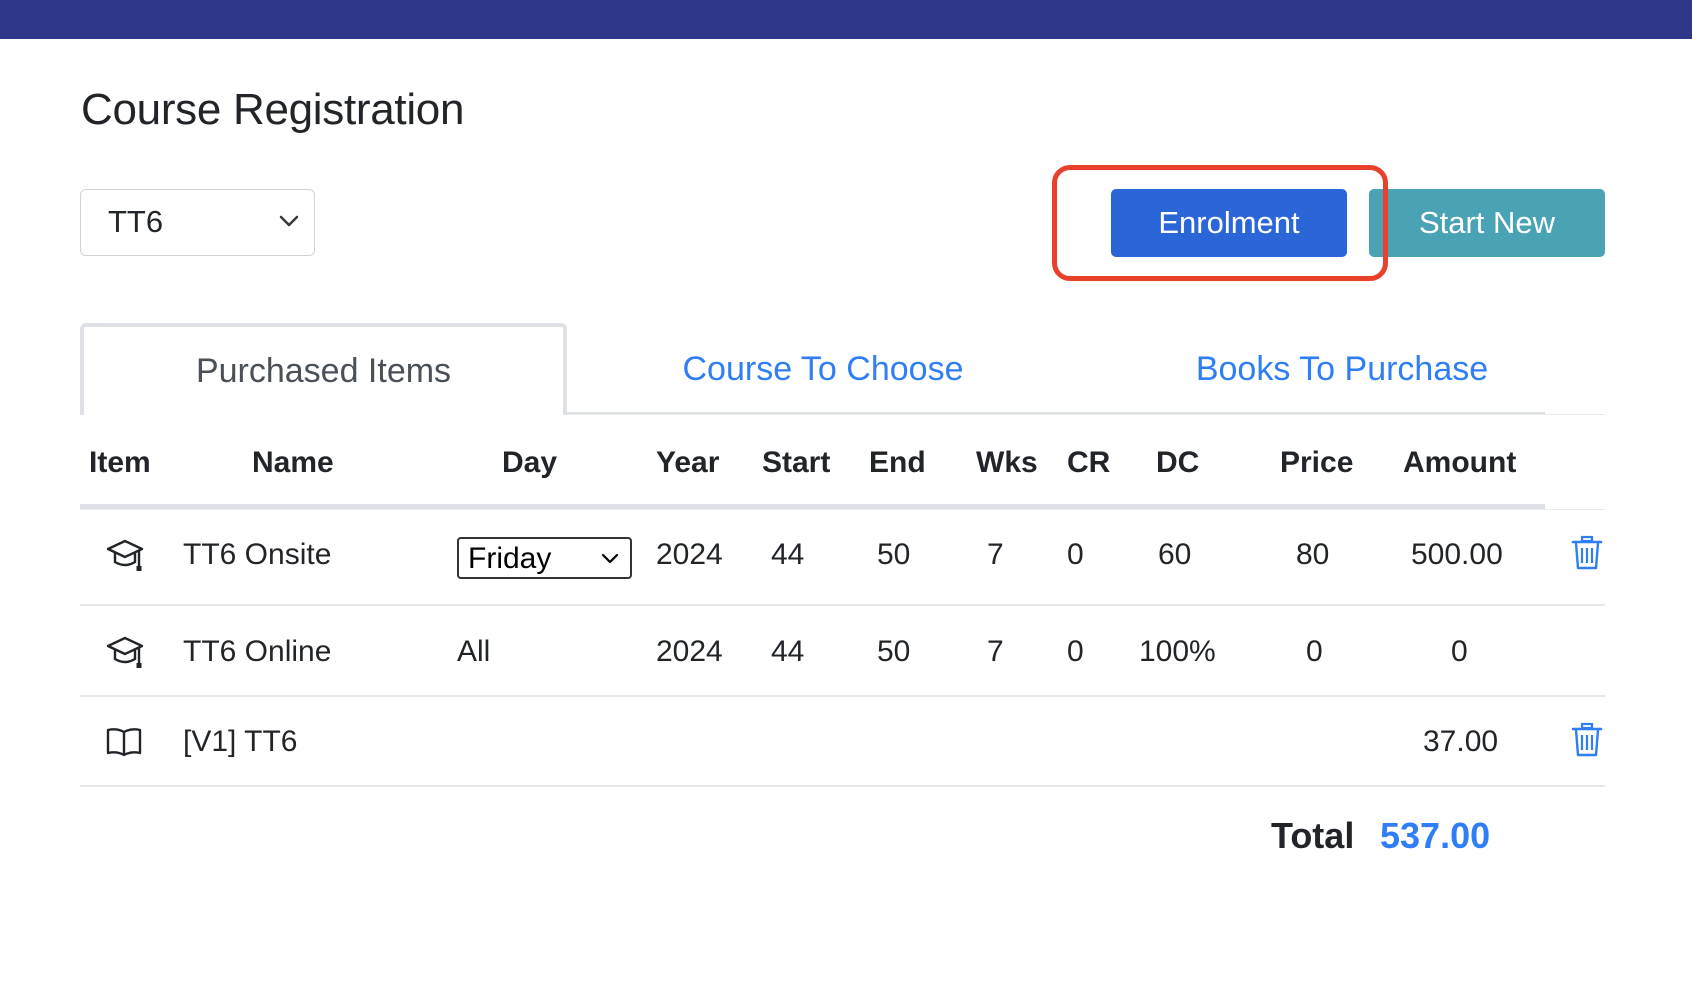  What do you see at coordinates (1314, 651) in the screenshot?
I see `row-price: 0` at bounding box center [1314, 651].